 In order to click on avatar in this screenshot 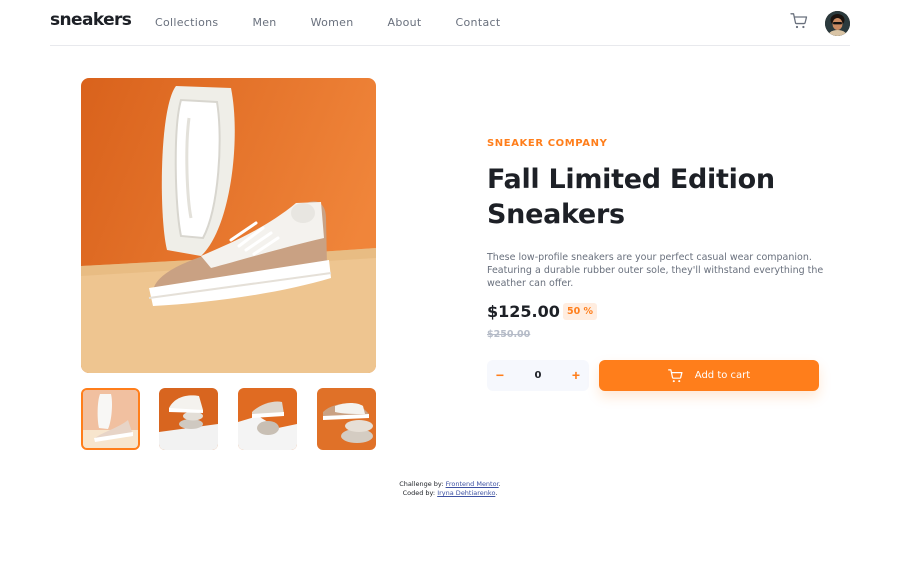, I will do `click(837, 23)`.